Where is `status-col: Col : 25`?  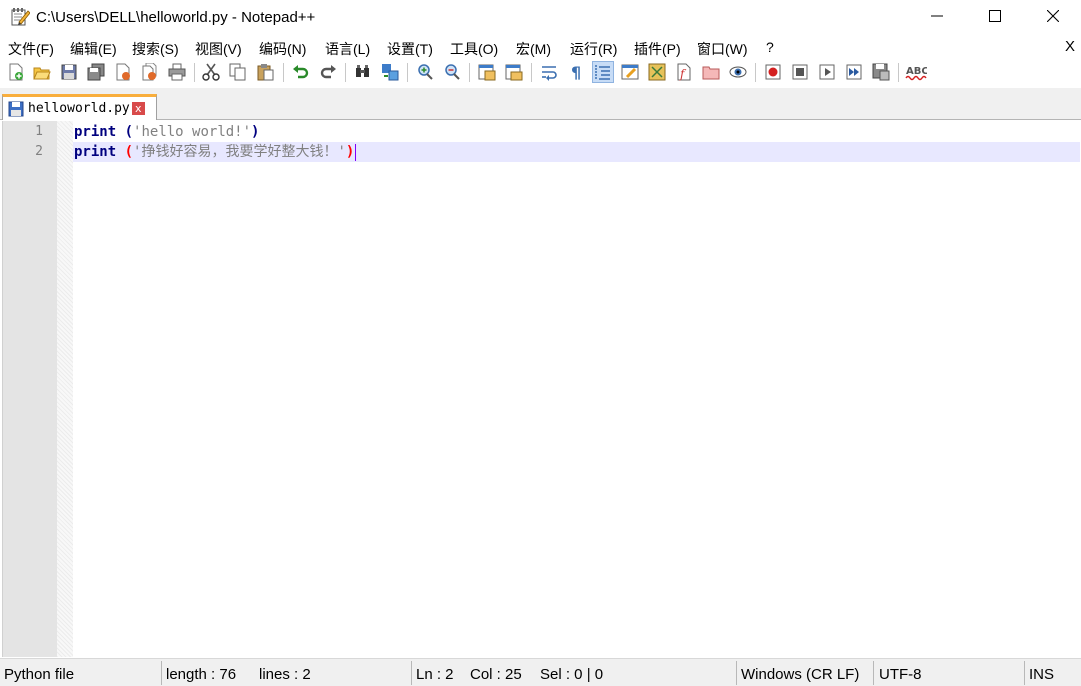
status-col: Col : 25 is located at coordinates (496, 674).